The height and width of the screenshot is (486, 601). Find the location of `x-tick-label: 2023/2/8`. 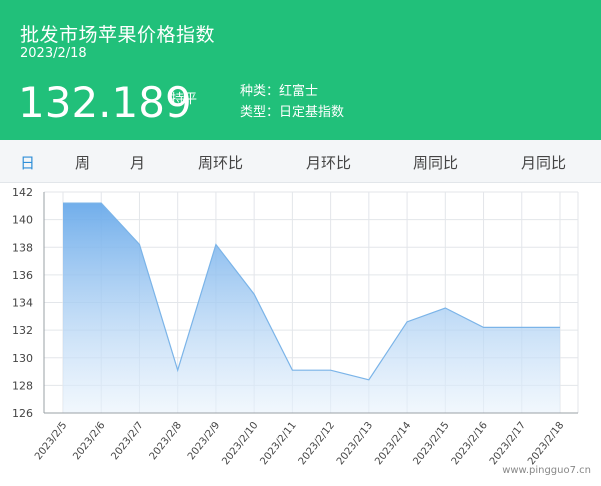

x-tick-label: 2023/2/8 is located at coordinates (166, 441).